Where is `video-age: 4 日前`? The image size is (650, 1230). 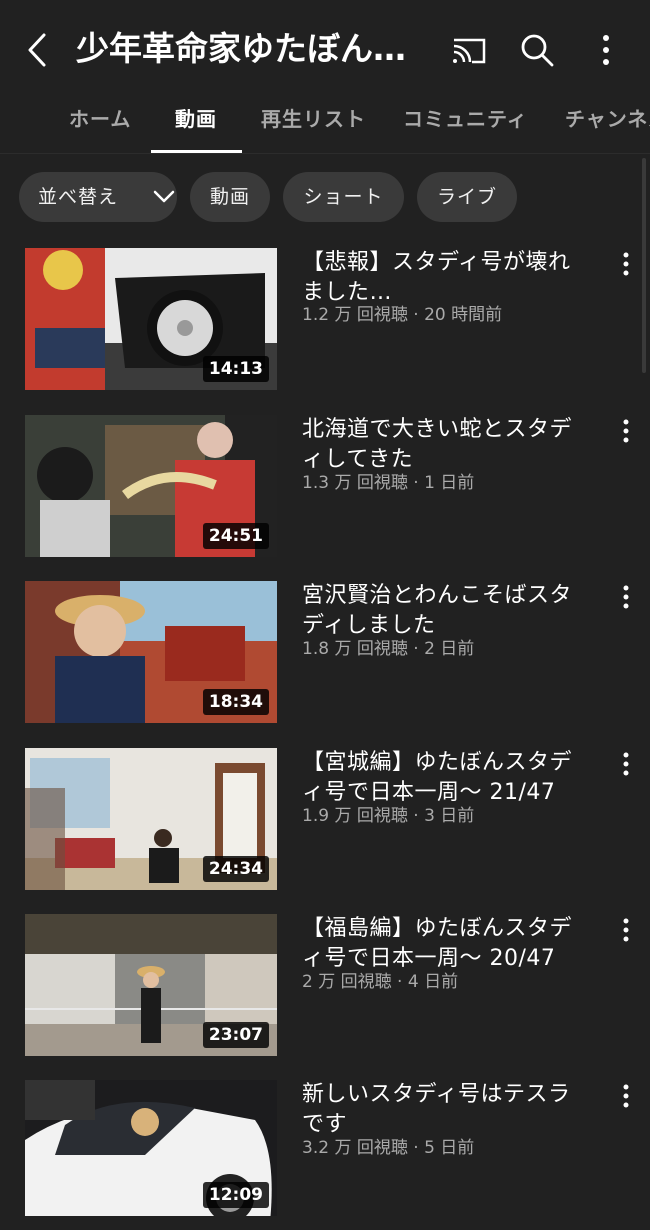
video-age: 4 日前 is located at coordinates (433, 982).